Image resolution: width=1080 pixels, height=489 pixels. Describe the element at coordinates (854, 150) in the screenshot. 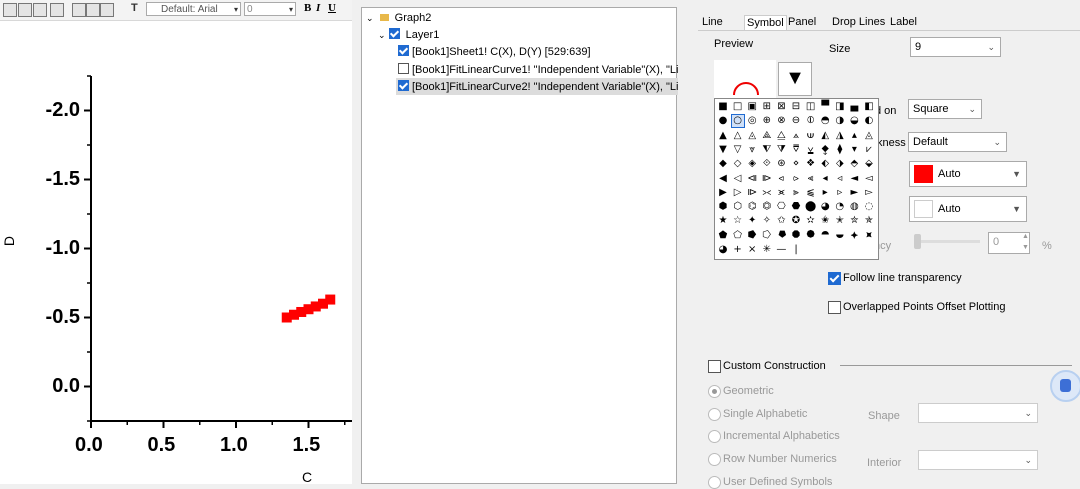

I see `symbol-option: ▾` at that location.